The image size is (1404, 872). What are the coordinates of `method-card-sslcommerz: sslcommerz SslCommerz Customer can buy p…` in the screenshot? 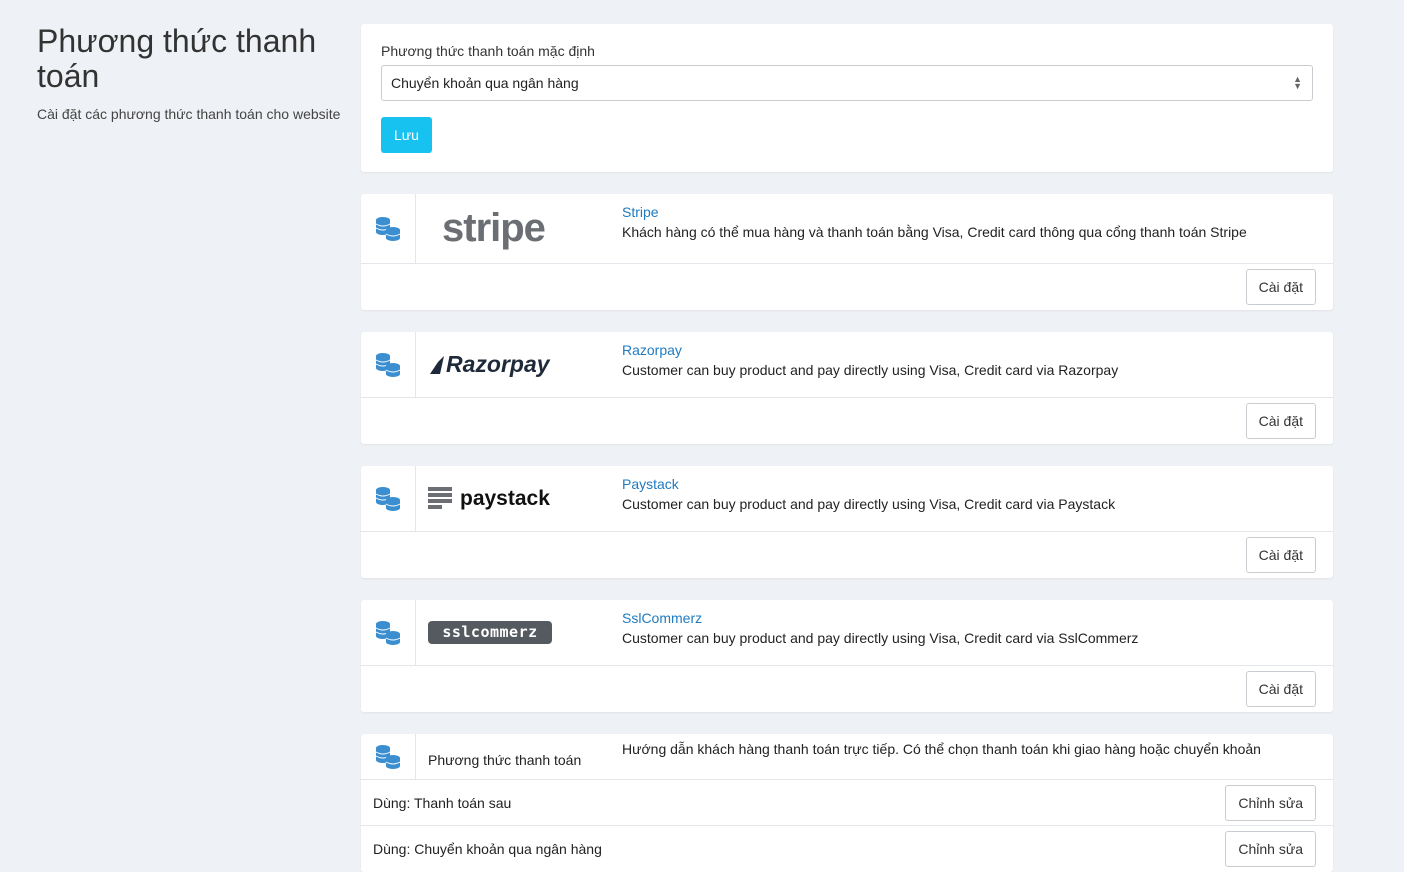 It's located at (847, 656).